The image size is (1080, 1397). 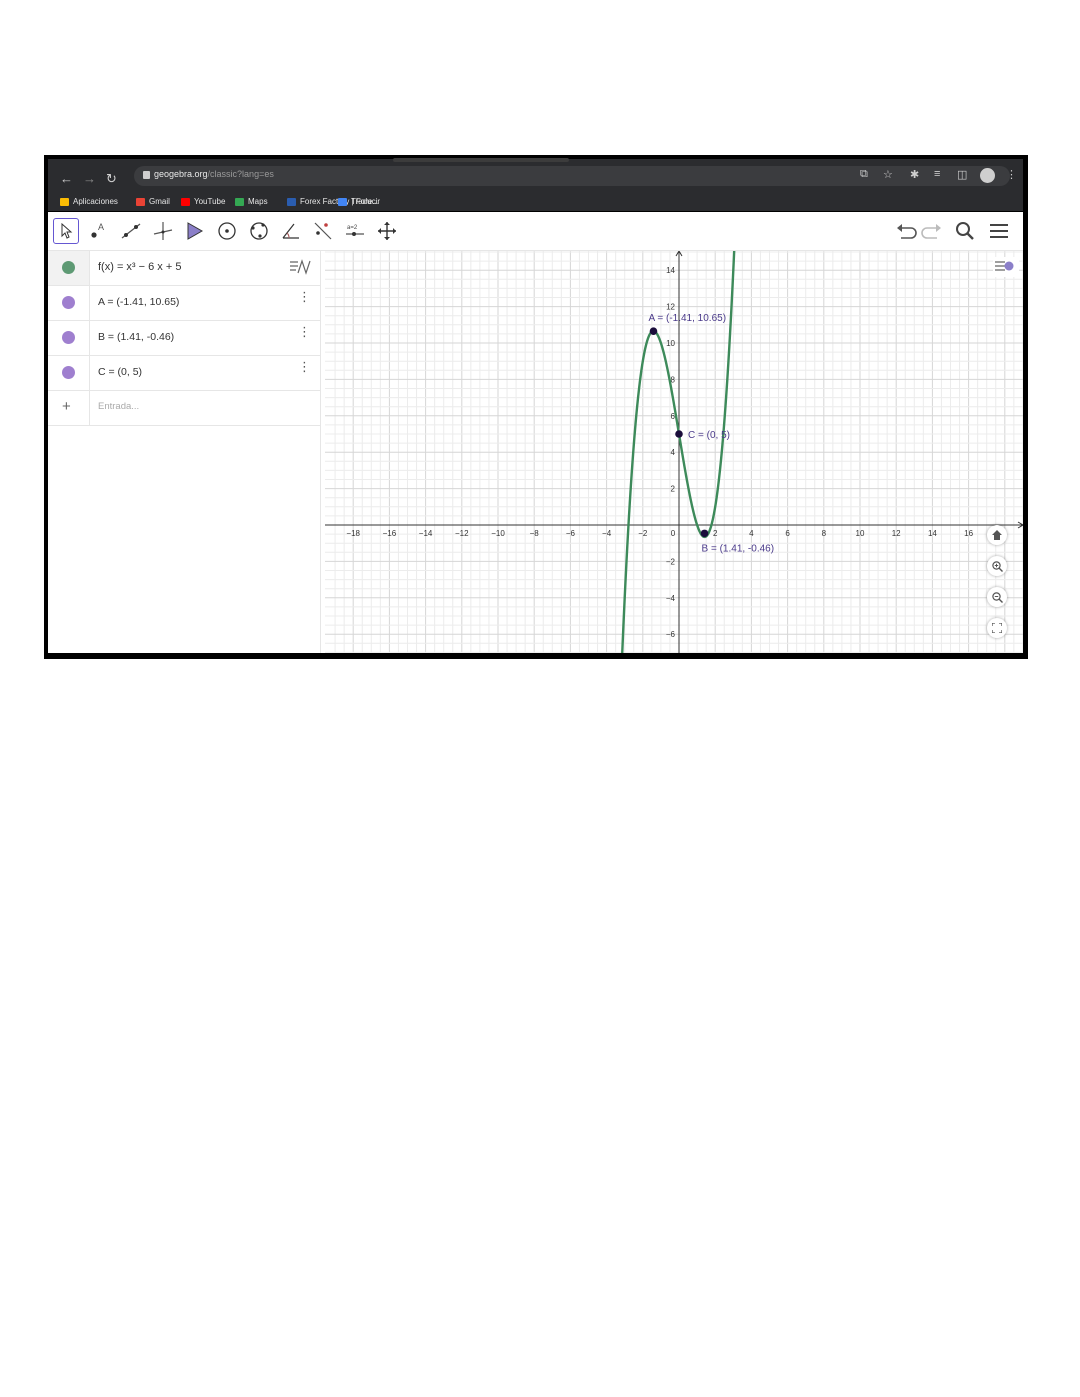 I want to click on geogebra-toolbar: A a=2, so click(x=535, y=231).